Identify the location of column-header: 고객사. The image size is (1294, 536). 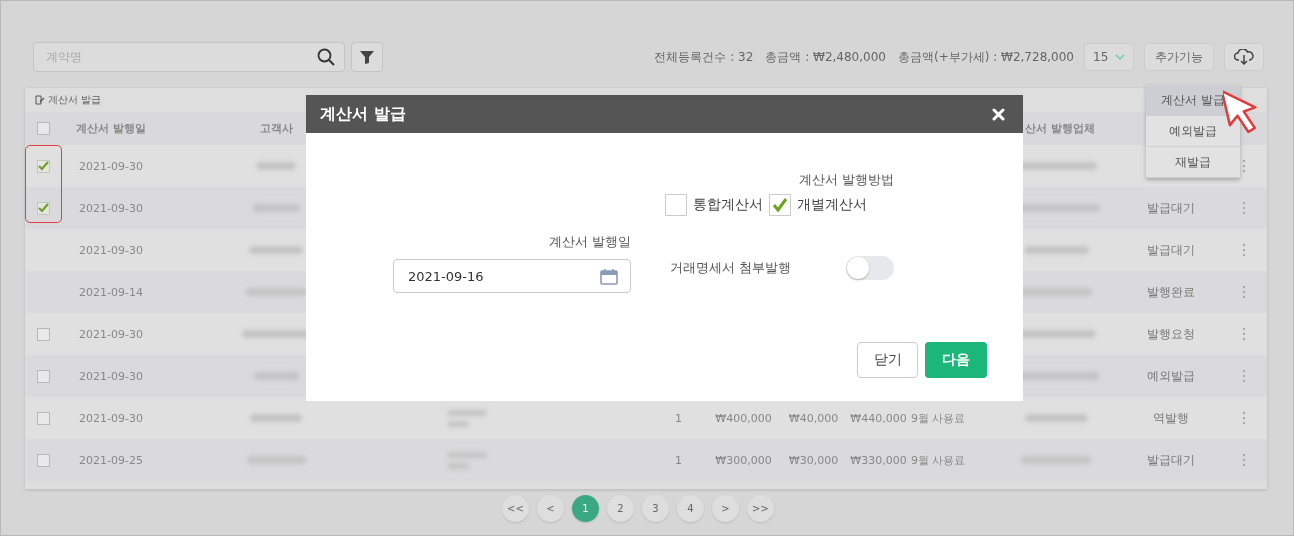
(276, 128).